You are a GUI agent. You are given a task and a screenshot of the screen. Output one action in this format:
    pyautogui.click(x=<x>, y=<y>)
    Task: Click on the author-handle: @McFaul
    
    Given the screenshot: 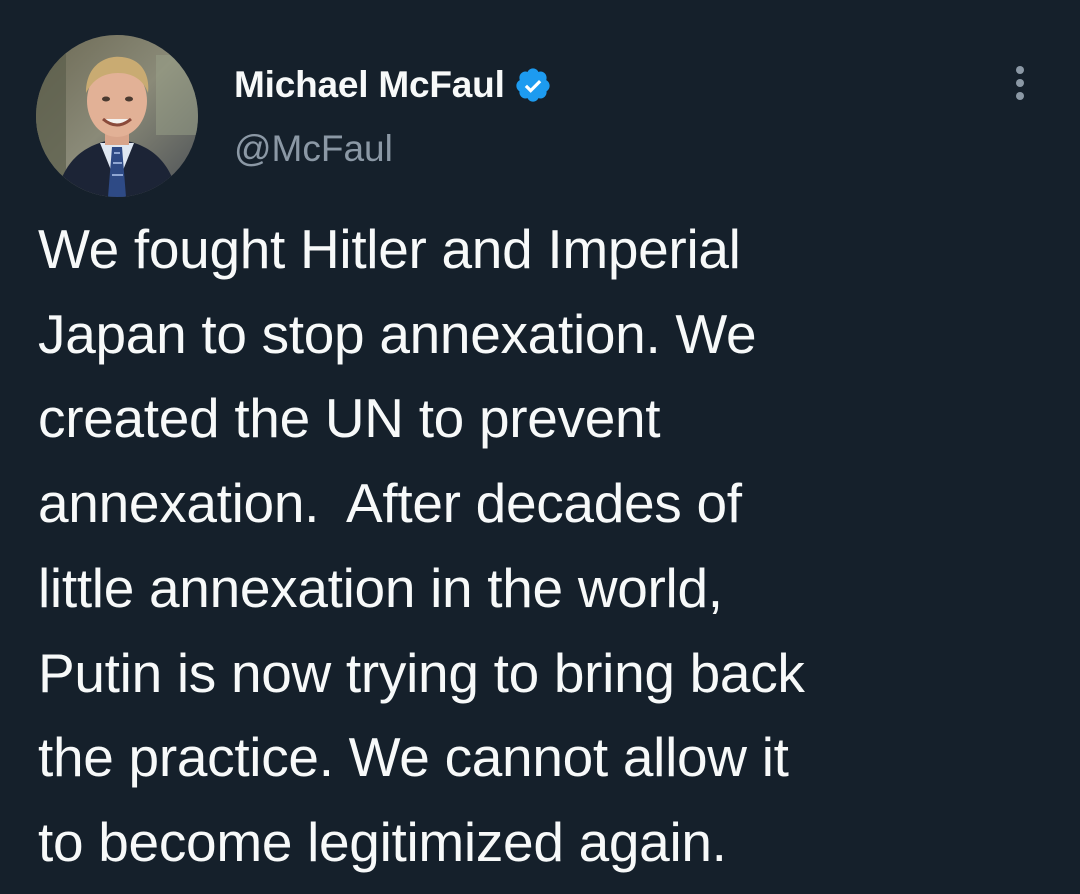 What is the action you would take?
    pyautogui.click(x=313, y=149)
    